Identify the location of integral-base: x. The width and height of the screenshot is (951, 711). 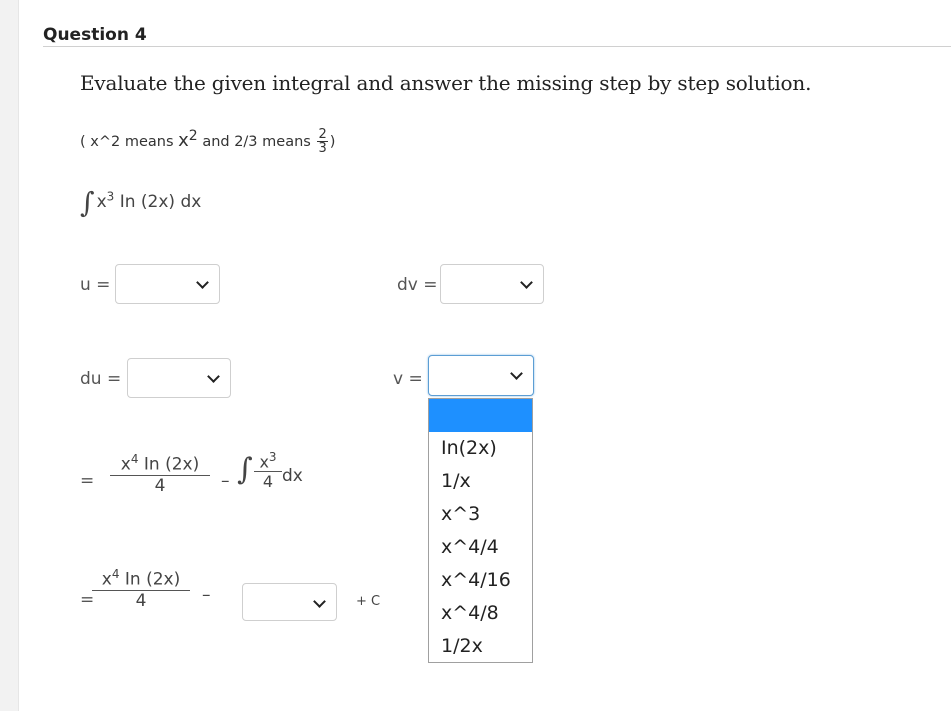
(101, 202).